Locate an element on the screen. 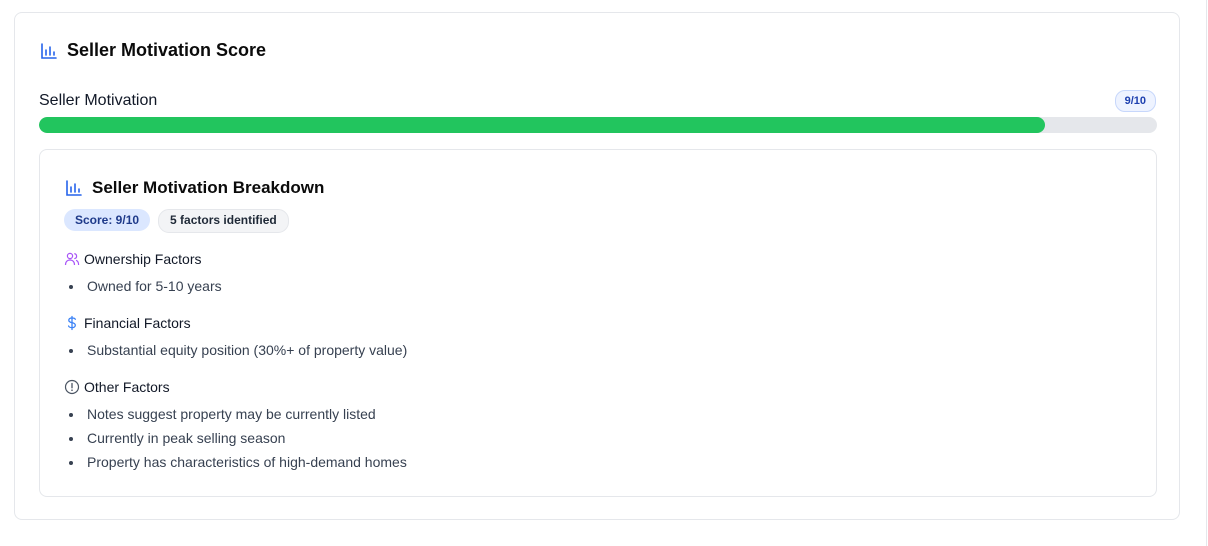 The image size is (1208, 546). breakdown-badges: Score: 9/10 5 factors identified is located at coordinates (176, 221).